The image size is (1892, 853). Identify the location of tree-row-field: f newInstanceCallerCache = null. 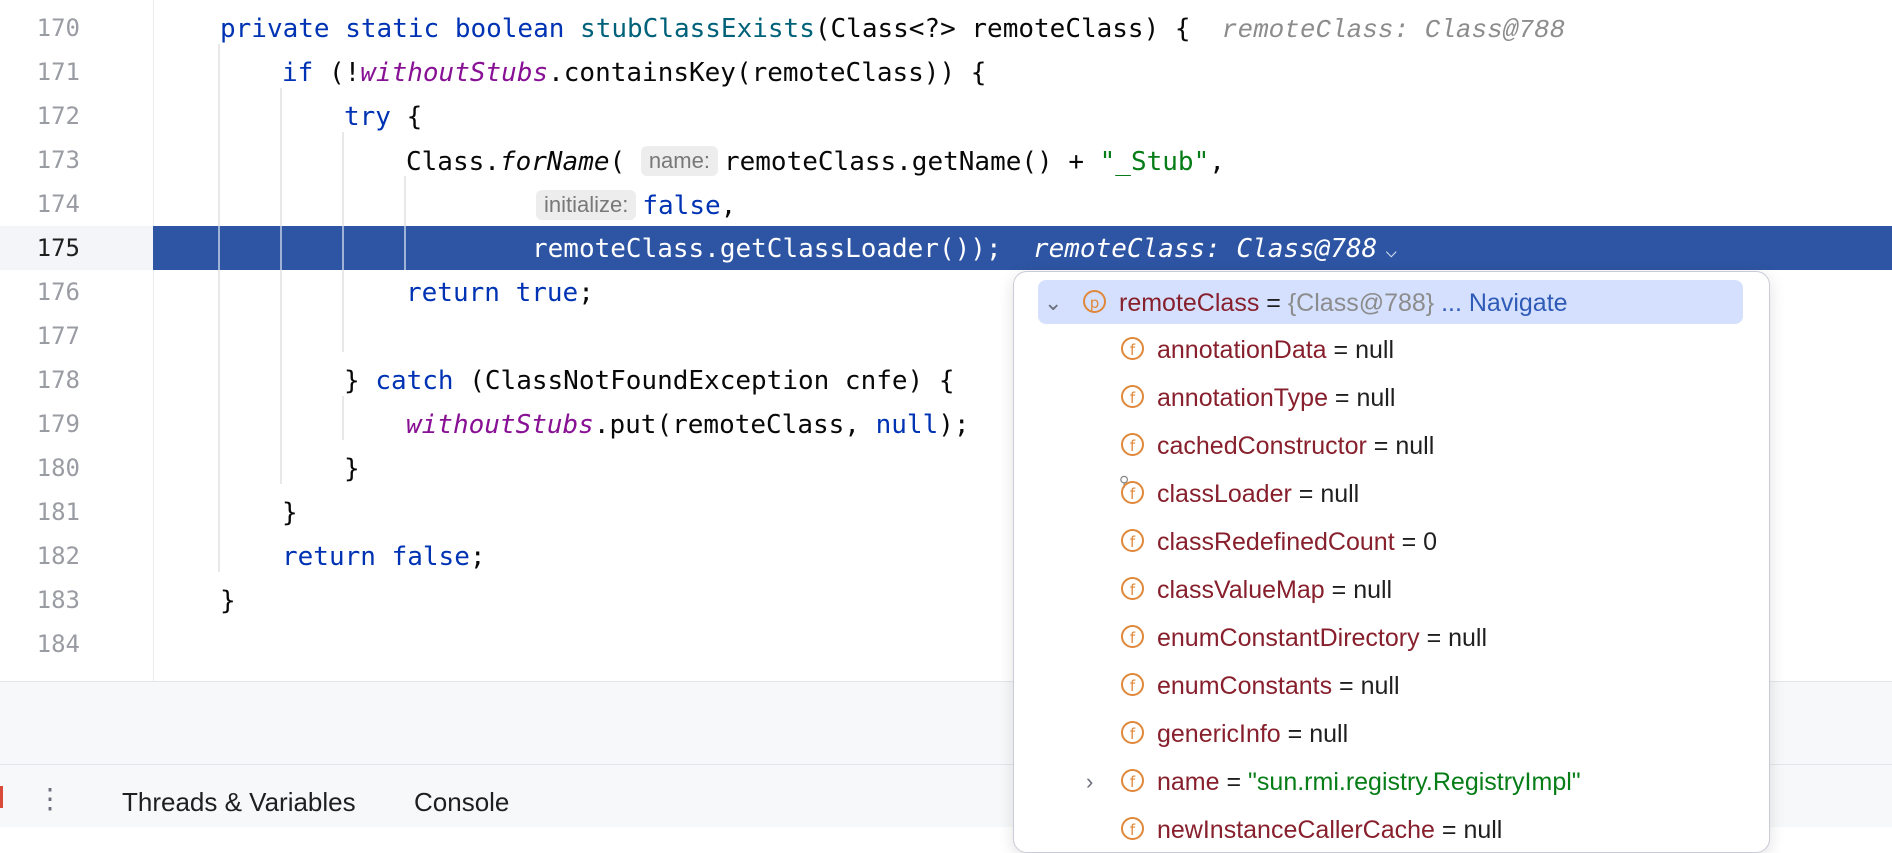
(1391, 829).